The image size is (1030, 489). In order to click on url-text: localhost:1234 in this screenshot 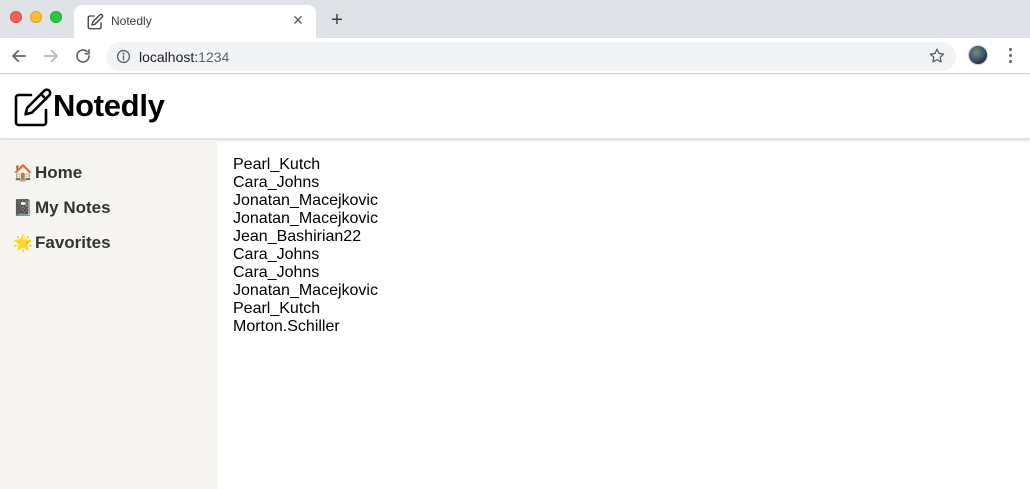, I will do `click(184, 57)`.